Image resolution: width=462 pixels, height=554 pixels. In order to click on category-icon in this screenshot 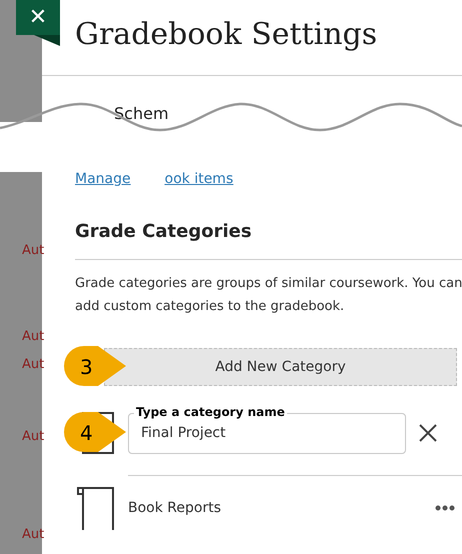, I will do `click(96, 508)`.